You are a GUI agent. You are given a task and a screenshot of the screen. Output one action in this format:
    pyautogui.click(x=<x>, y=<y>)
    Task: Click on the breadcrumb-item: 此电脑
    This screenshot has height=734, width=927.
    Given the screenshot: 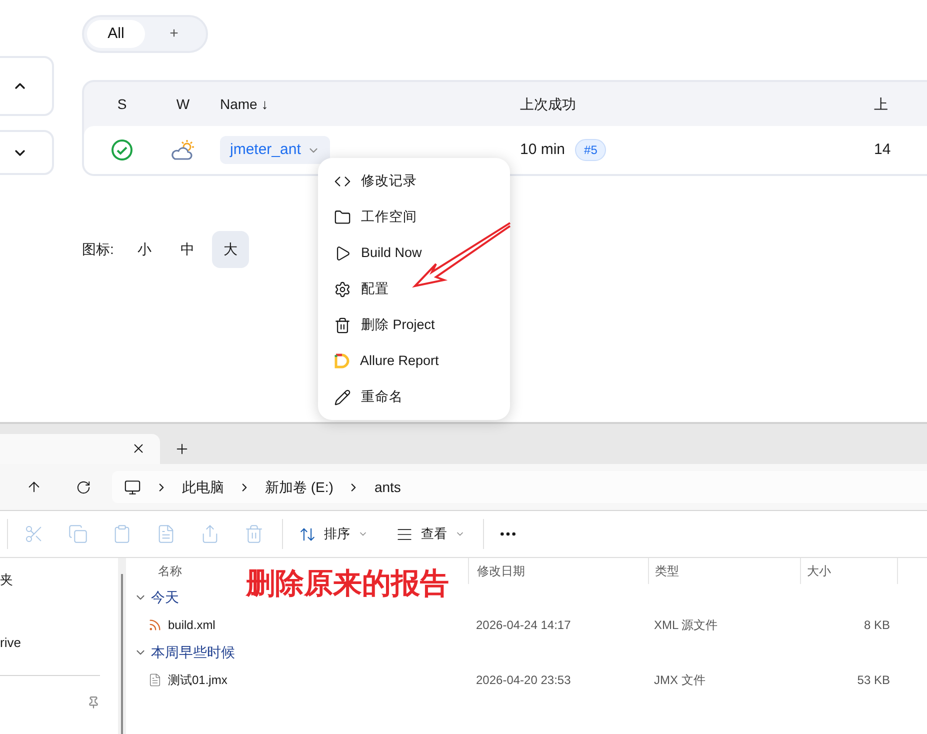 What is the action you would take?
    pyautogui.click(x=203, y=487)
    